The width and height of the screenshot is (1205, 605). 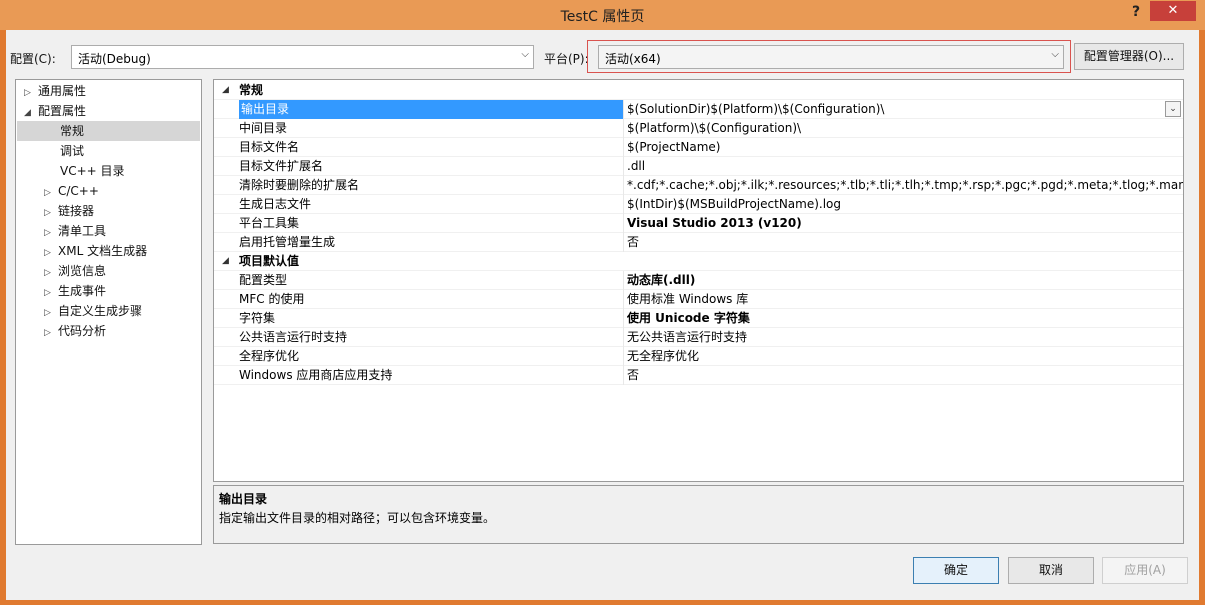 I want to click on tree-item-label: 代码分析, so click(x=82, y=331).